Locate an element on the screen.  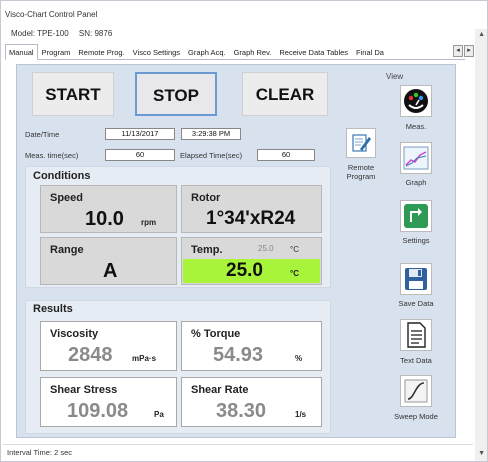
serial-number-label: SN: 9876 is located at coordinates (95, 33).